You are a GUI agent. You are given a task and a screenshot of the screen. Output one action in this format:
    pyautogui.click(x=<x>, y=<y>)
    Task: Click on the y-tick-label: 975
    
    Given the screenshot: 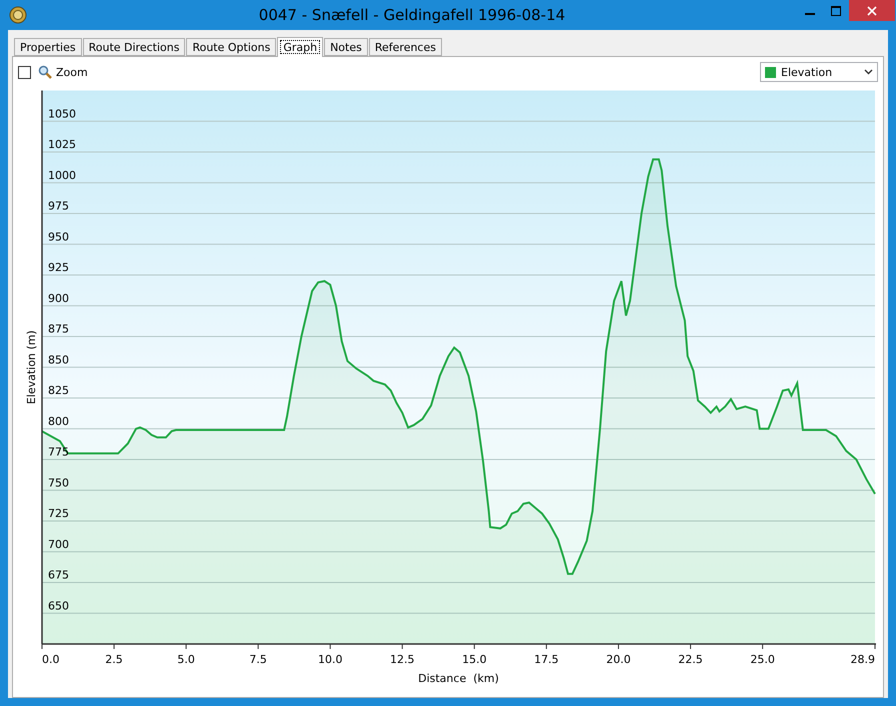 What is the action you would take?
    pyautogui.click(x=58, y=206)
    